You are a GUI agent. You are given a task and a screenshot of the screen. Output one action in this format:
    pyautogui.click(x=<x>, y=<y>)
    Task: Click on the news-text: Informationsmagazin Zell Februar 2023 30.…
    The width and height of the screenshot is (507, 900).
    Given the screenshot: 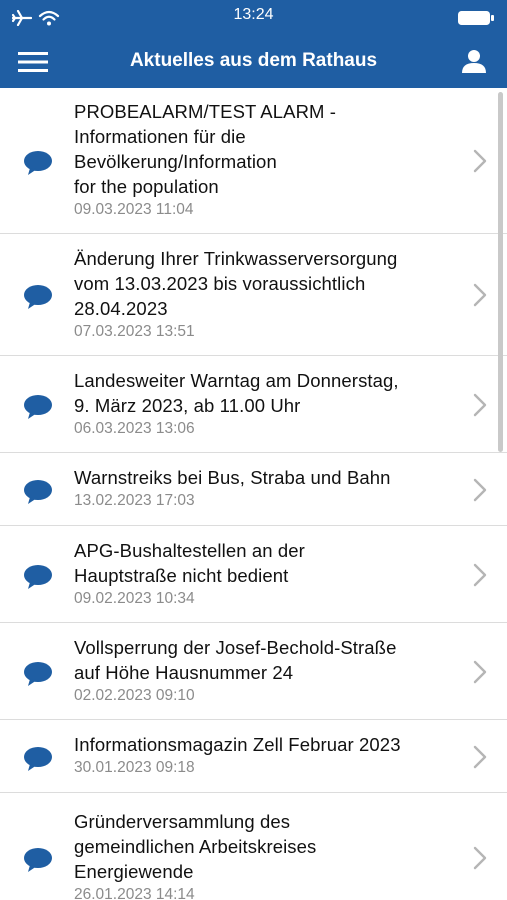 What is the action you would take?
    pyautogui.click(x=269, y=754)
    